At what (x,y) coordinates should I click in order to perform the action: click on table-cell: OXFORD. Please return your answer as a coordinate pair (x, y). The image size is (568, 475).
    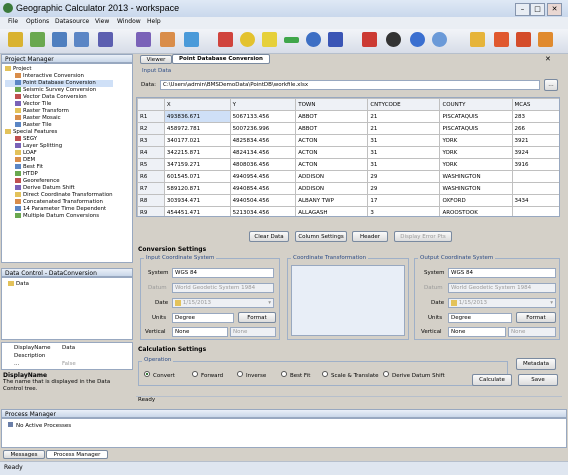
    Looking at the image, I should click on (476, 200).